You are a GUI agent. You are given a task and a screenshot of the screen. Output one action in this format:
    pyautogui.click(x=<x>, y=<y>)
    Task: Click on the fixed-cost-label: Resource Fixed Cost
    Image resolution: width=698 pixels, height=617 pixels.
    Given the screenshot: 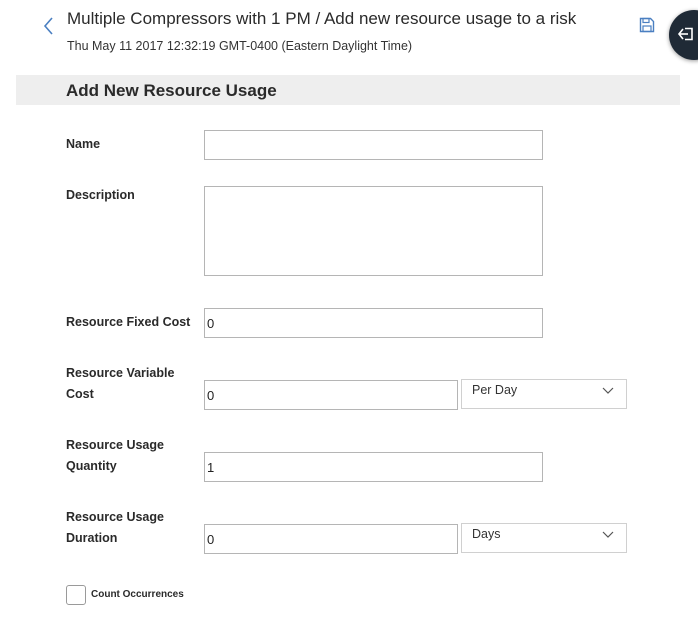 What is the action you would take?
    pyautogui.click(x=128, y=322)
    